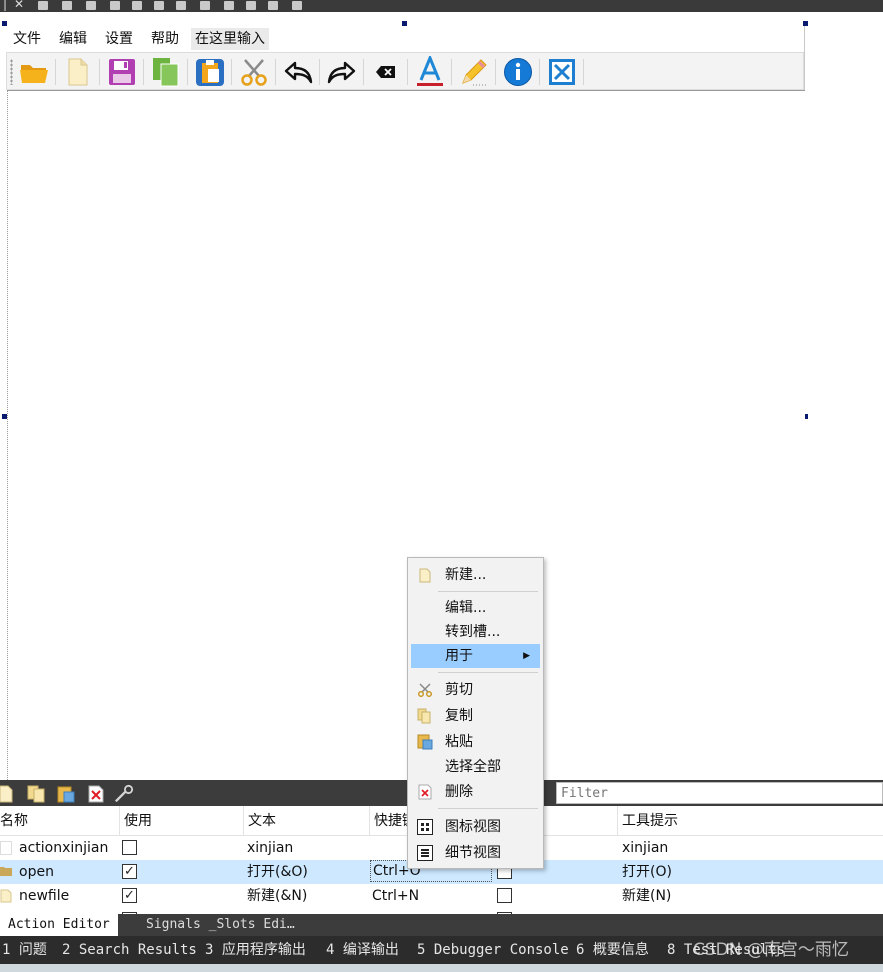  What do you see at coordinates (362, 950) in the screenshot?
I see `pane-compile-output: 4 编译输出` at bounding box center [362, 950].